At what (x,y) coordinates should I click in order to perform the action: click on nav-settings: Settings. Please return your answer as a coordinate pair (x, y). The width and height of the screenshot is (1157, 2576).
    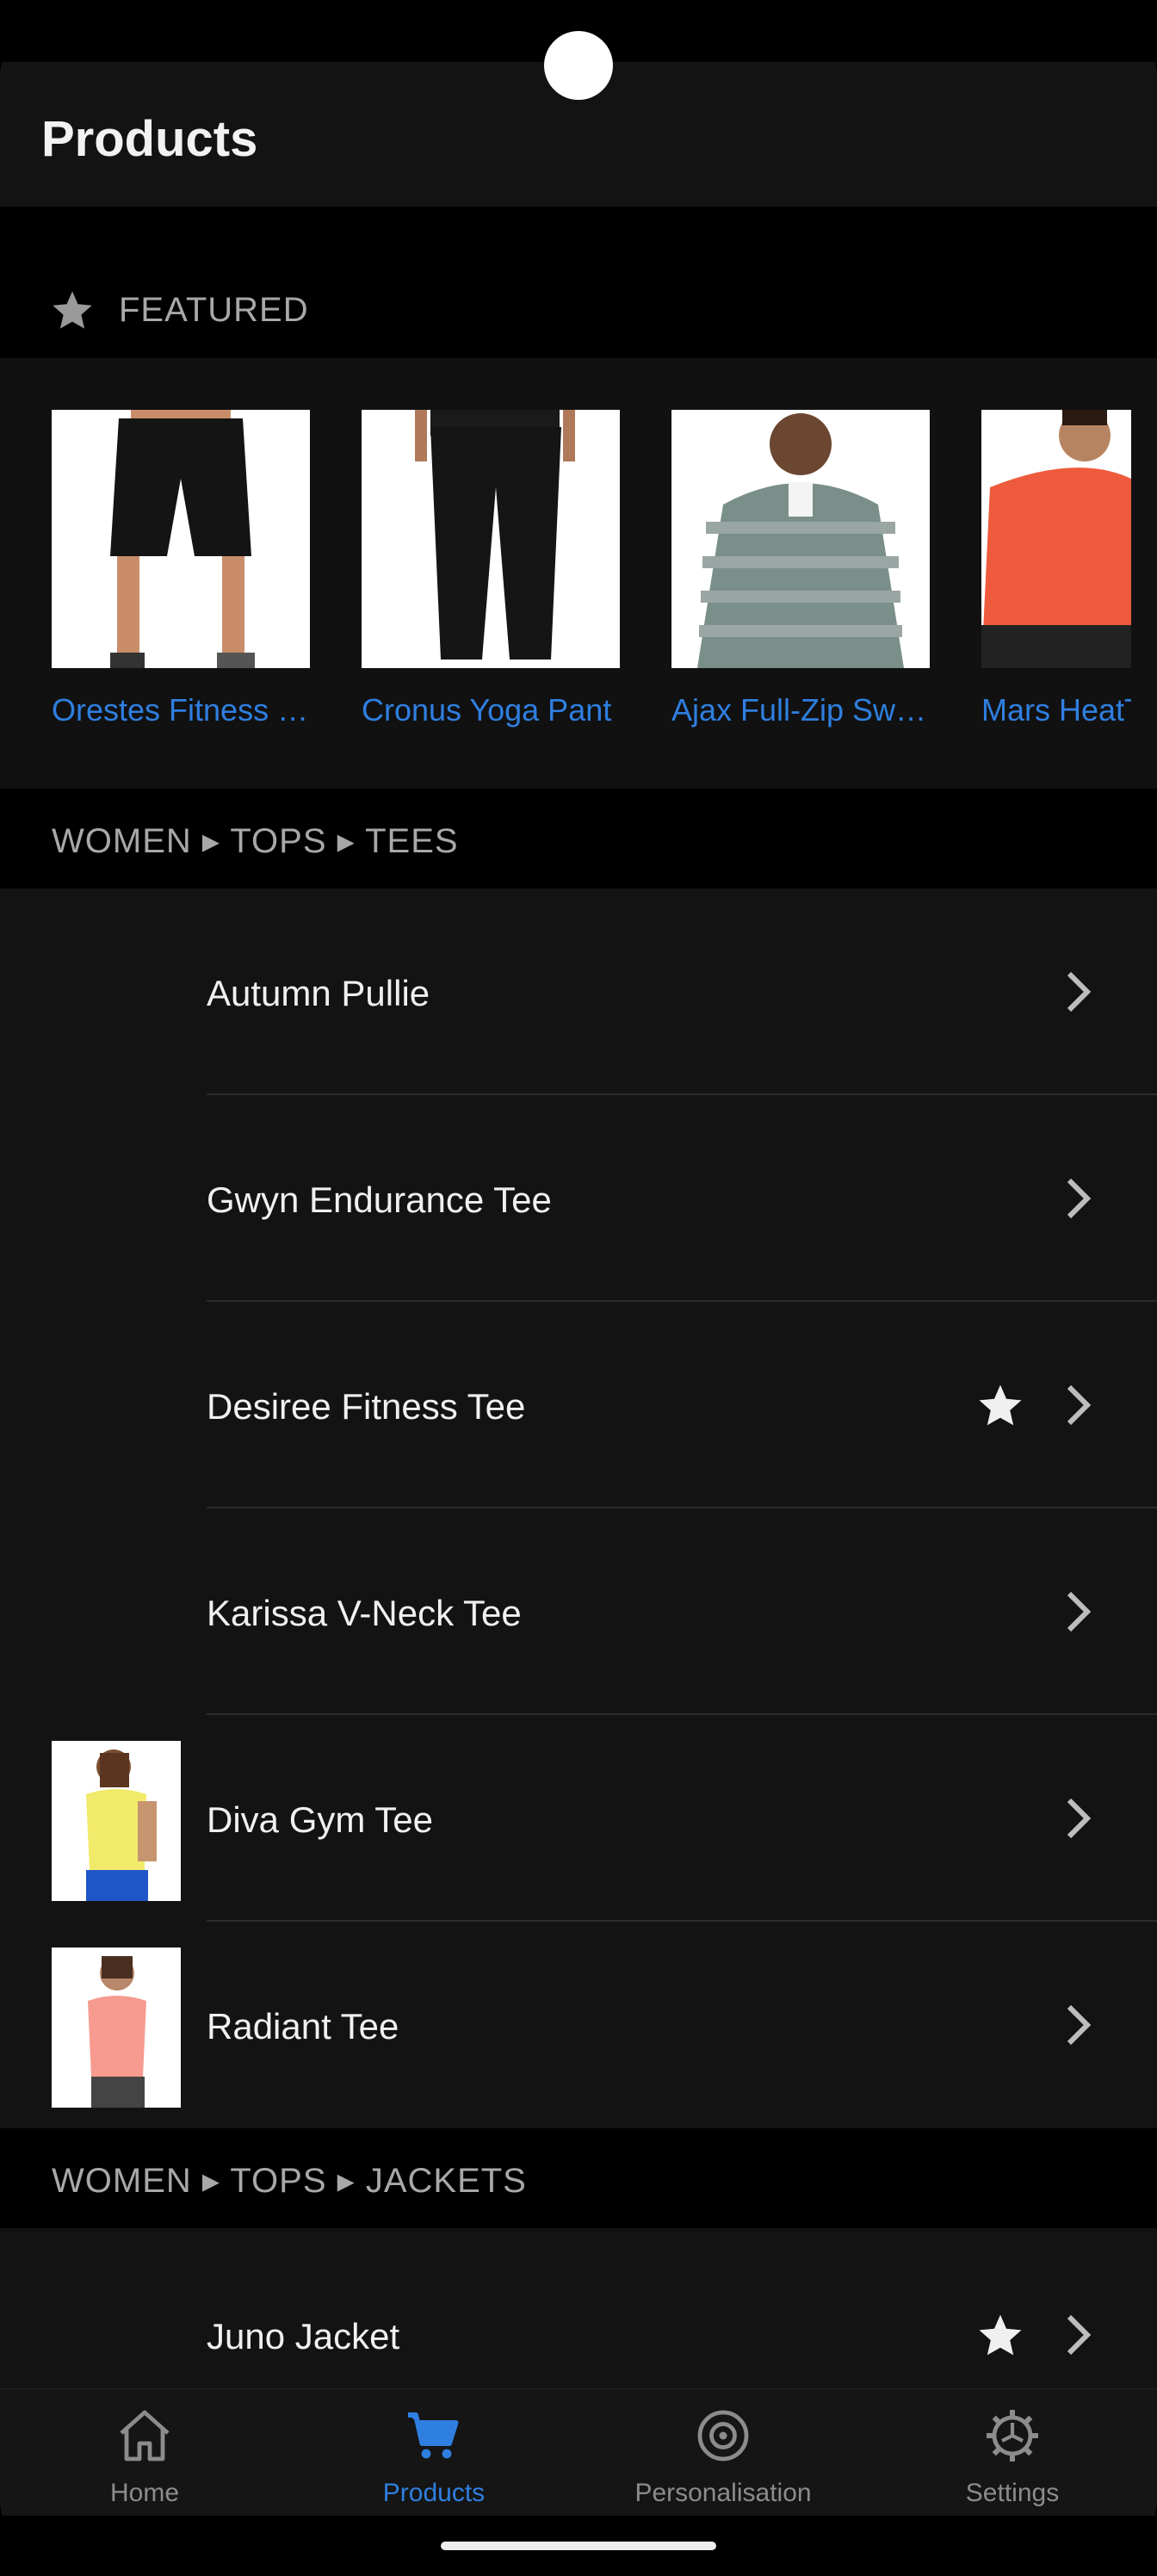
    Looking at the image, I should click on (1013, 2453).